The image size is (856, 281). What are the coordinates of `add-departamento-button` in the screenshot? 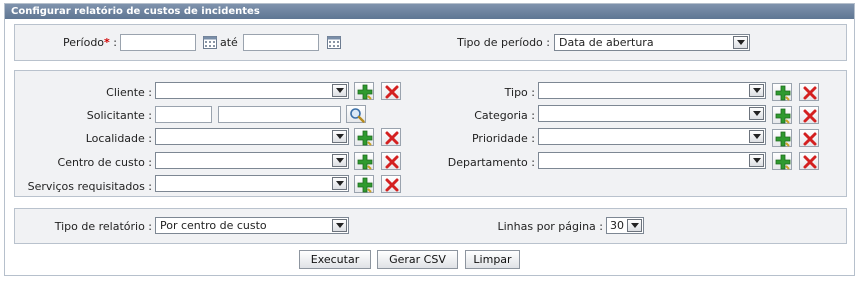 It's located at (782, 161).